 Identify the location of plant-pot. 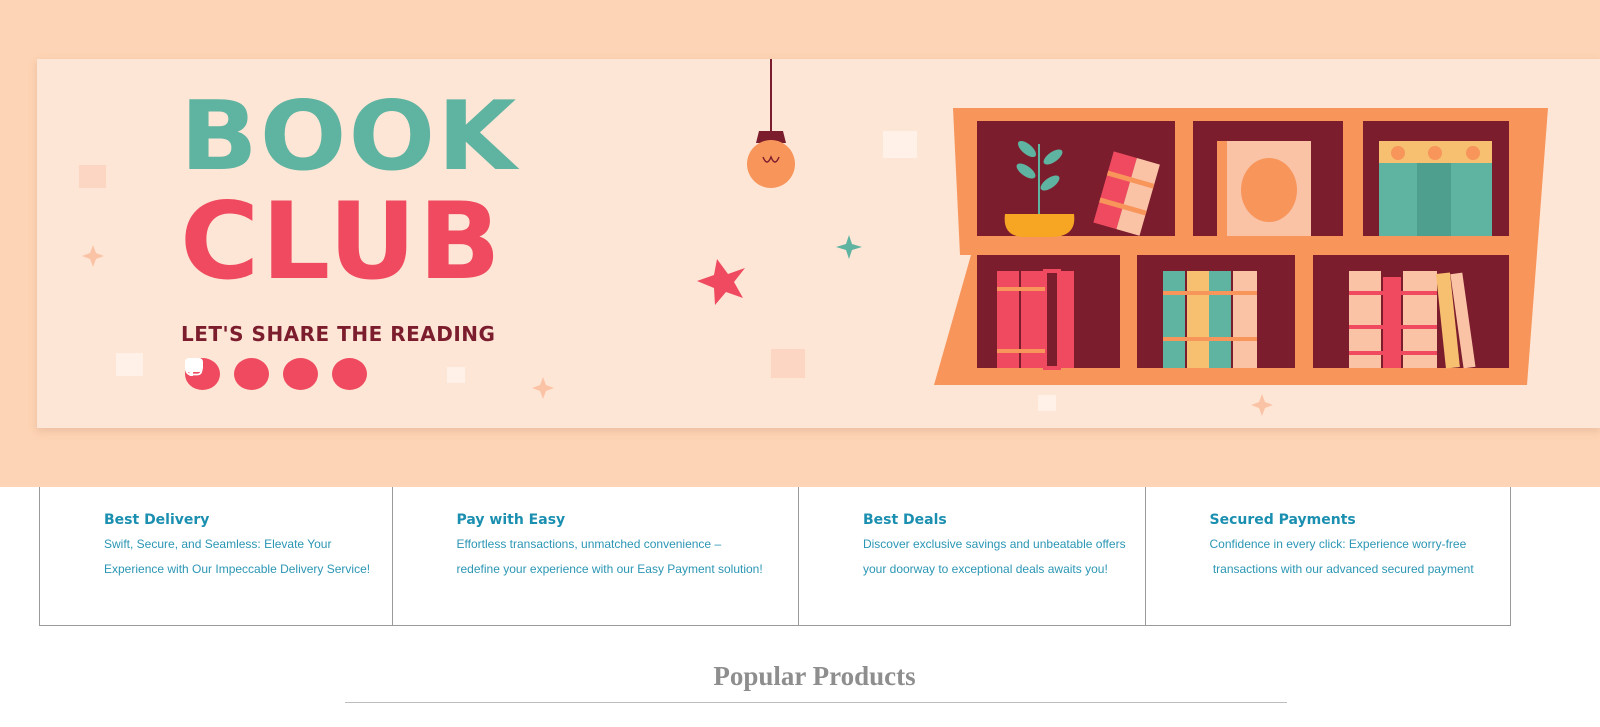
(1039, 225).